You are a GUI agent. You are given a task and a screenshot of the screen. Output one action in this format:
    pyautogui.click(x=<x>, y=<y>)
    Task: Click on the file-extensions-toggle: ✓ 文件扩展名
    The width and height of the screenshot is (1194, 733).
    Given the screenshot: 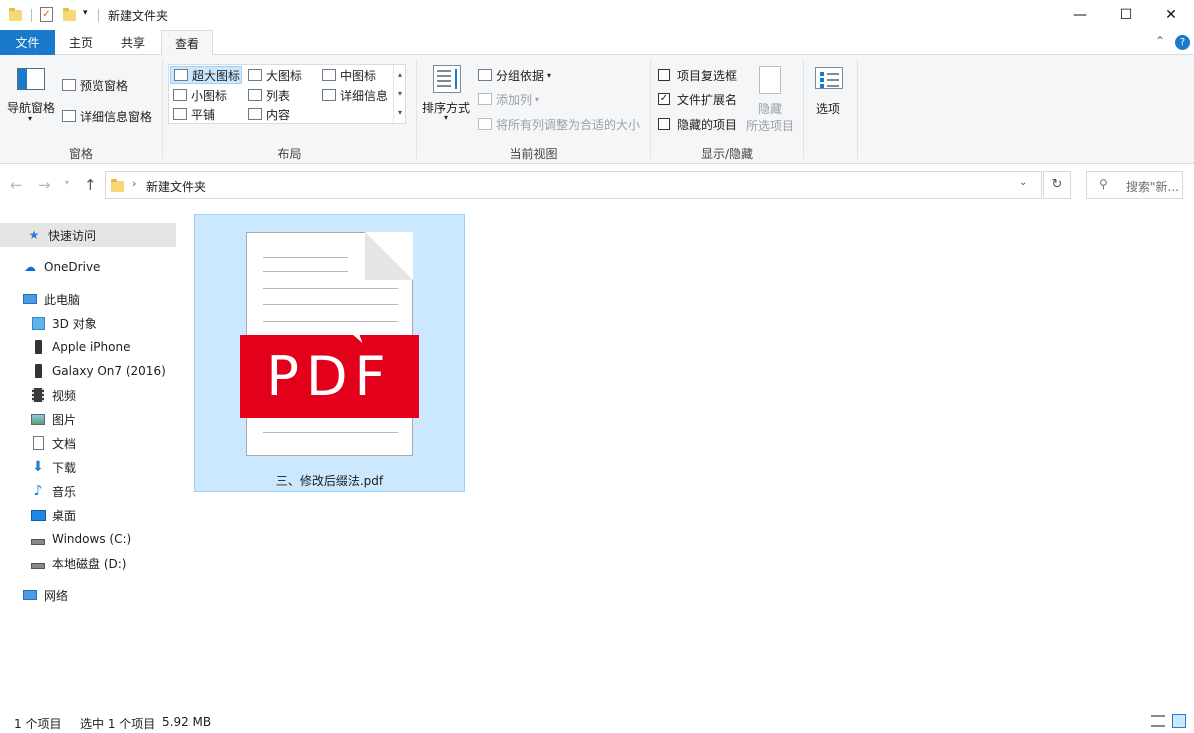 What is the action you would take?
    pyautogui.click(x=703, y=99)
    